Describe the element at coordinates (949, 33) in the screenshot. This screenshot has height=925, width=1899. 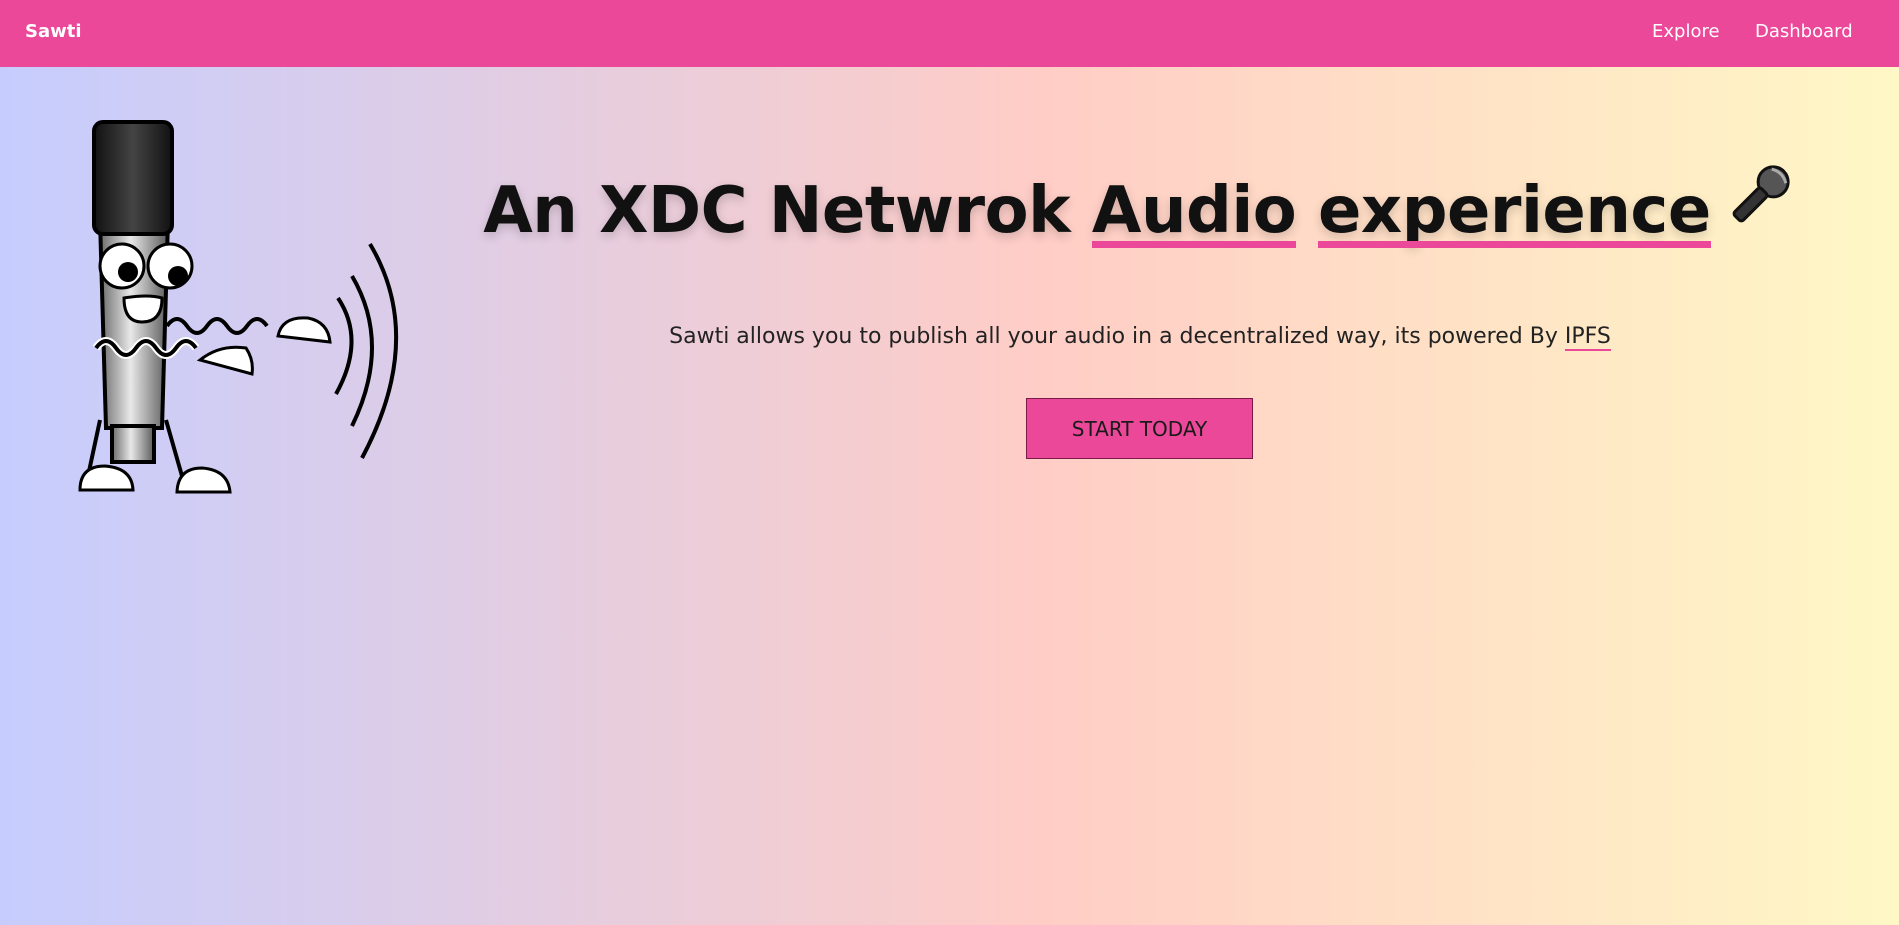
I see `top-navbar: Sawti Explore Dashboard` at that location.